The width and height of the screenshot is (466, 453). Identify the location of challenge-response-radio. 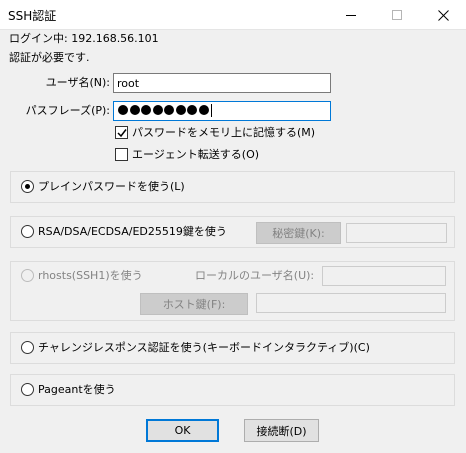
(27, 347).